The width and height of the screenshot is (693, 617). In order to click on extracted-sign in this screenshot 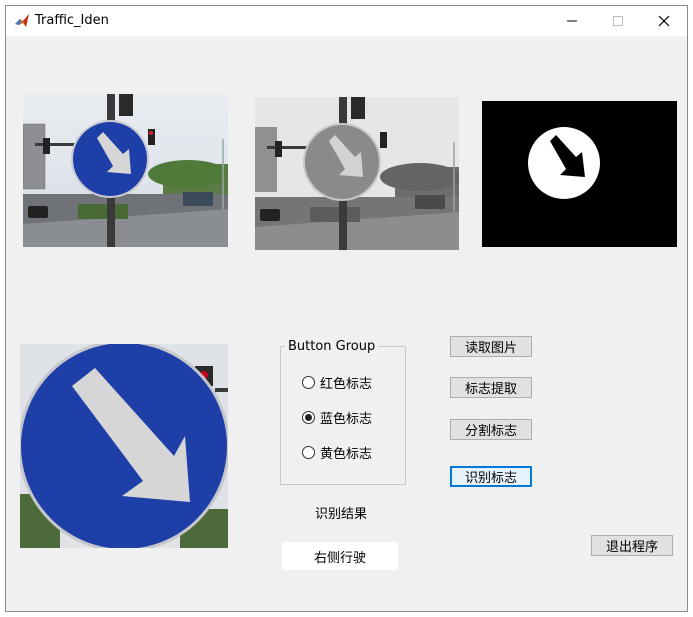, I will do `click(124, 446)`.